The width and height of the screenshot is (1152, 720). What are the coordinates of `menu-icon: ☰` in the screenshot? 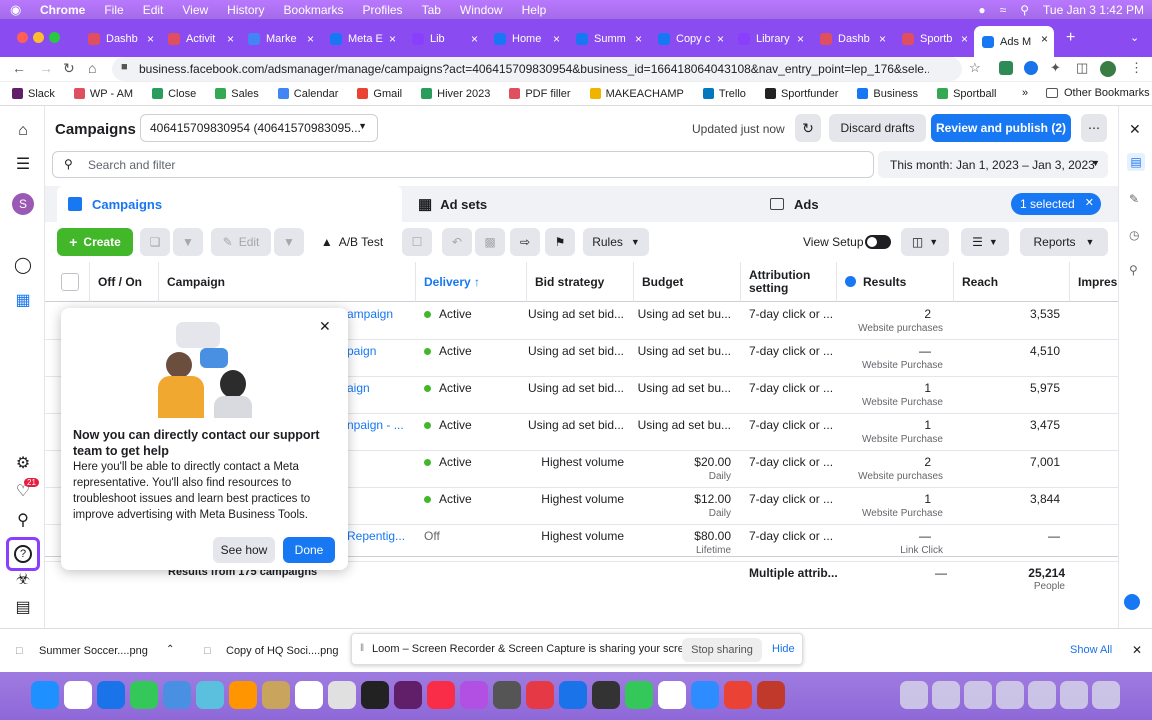 It's located at (23, 164).